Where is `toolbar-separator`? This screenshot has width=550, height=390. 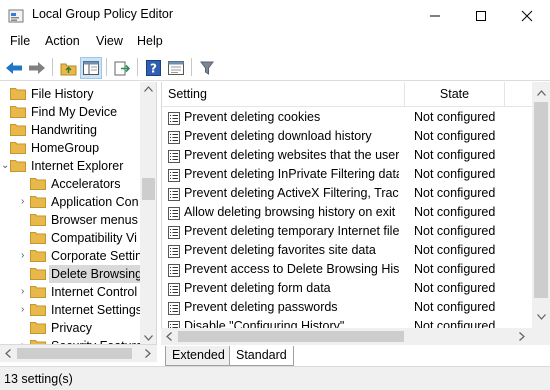 toolbar-separator is located at coordinates (52, 67).